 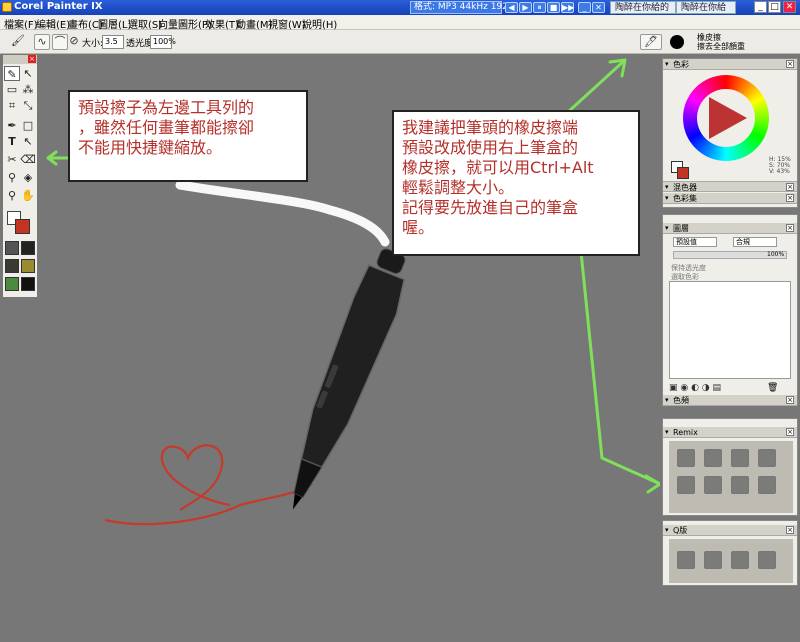 I want to click on remix-title: Remix, so click(x=685, y=432).